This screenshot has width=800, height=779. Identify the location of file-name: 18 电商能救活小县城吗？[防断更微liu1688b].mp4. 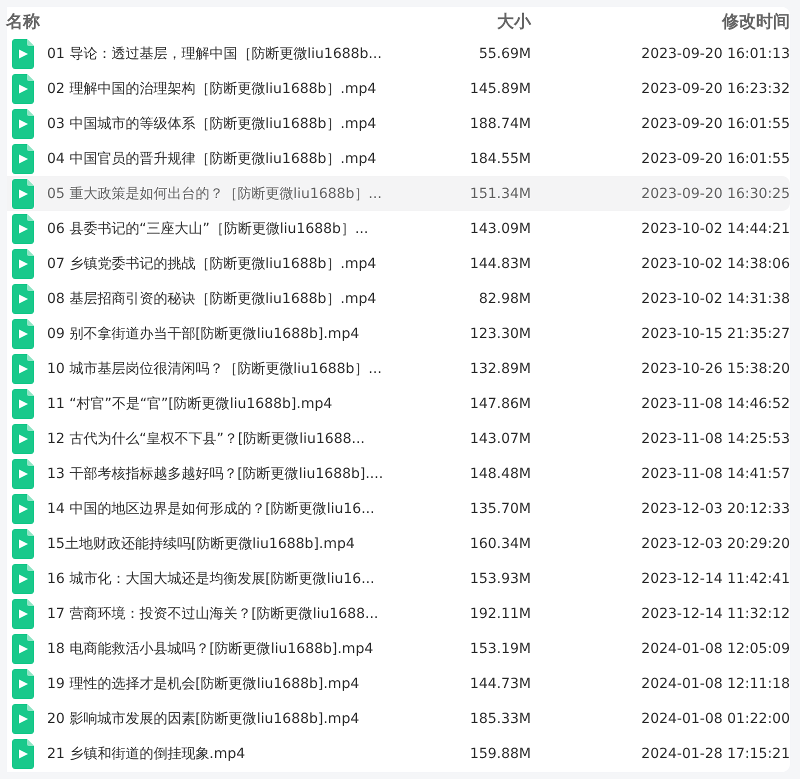
(210, 649).